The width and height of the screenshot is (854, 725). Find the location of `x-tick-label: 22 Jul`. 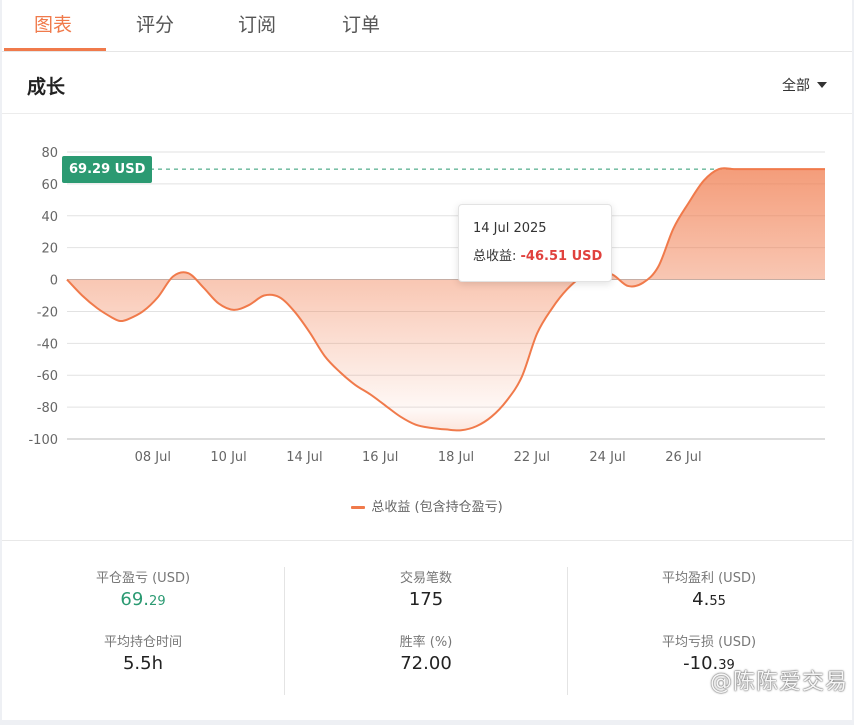

x-tick-label: 22 Jul is located at coordinates (532, 457).